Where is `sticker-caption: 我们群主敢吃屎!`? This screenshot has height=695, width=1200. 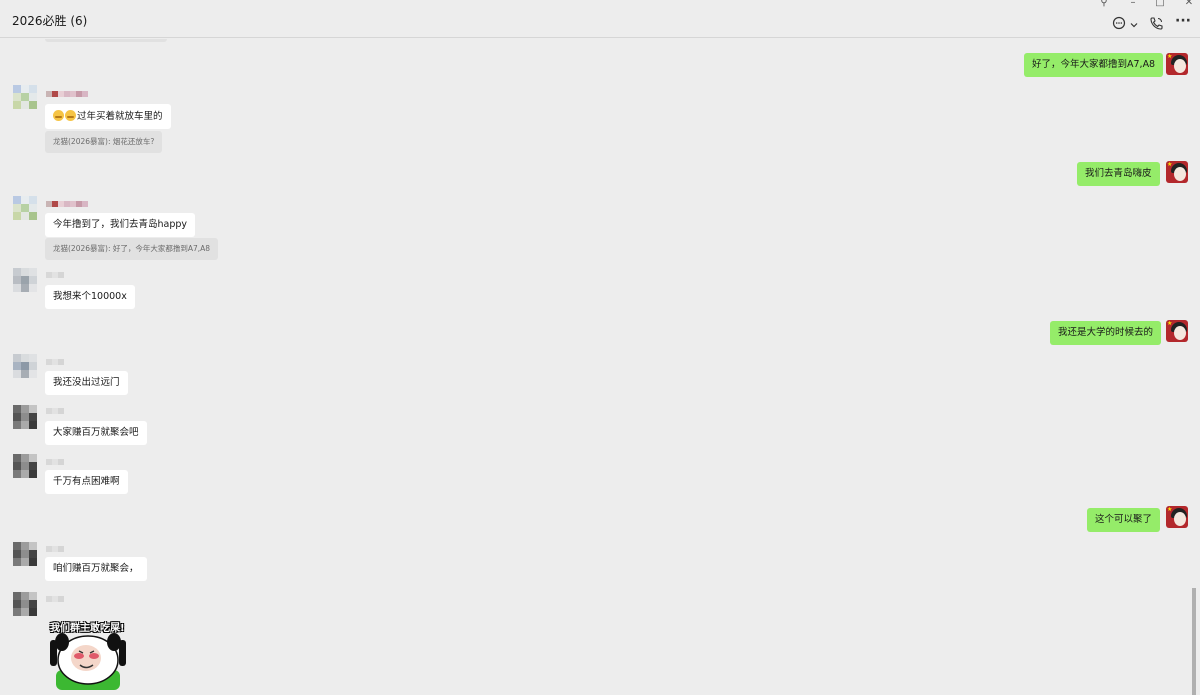
sticker-caption: 我们群主敢吃屎! is located at coordinates (87, 628).